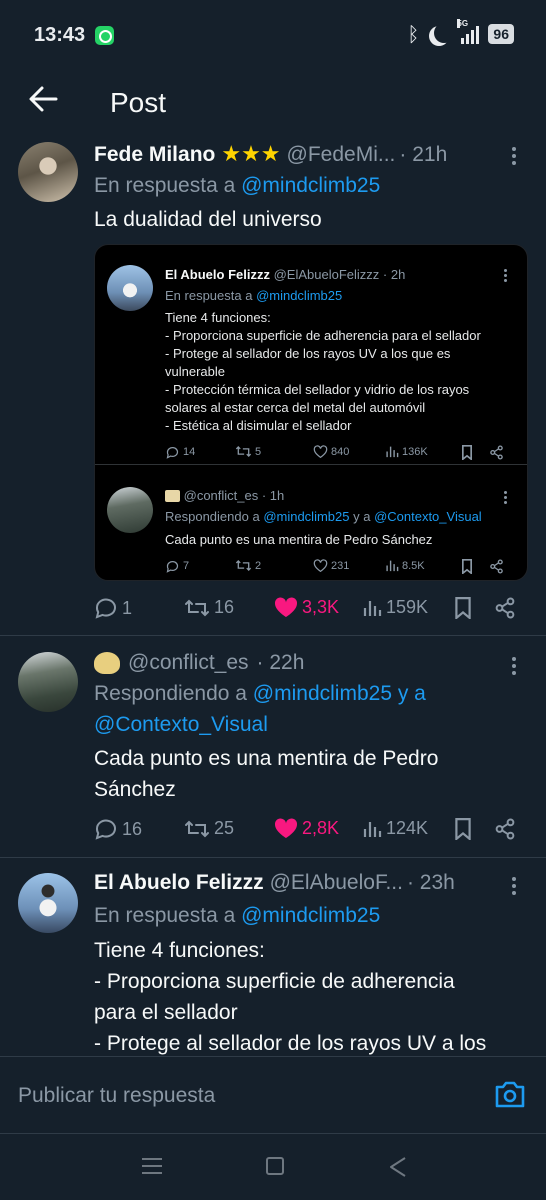 This screenshot has height=1200, width=546. What do you see at coordinates (189, 452) in the screenshot?
I see `embed-replies: 14` at bounding box center [189, 452].